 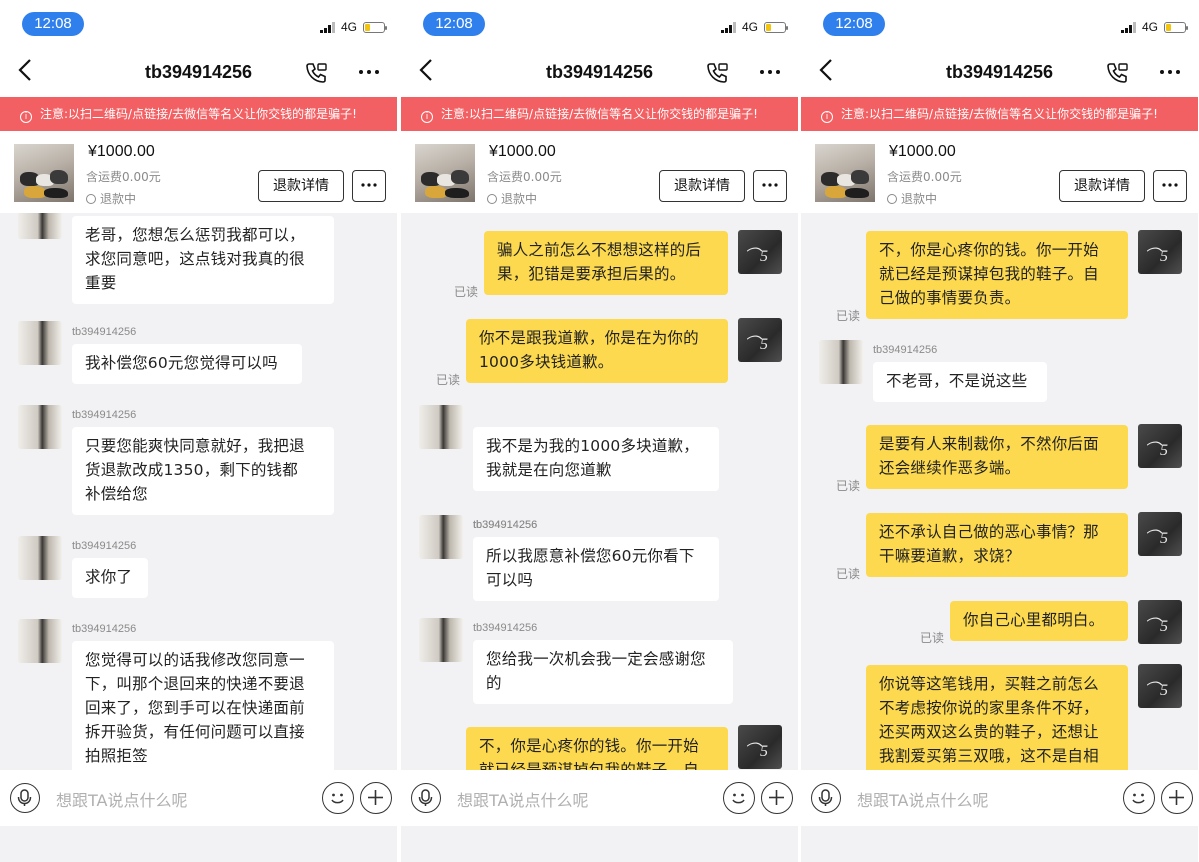 What do you see at coordinates (997, 545) in the screenshot?
I see `message-bubble: 还不承认自己做的恶心事情？那 干嘛要道歉，求饶？` at bounding box center [997, 545].